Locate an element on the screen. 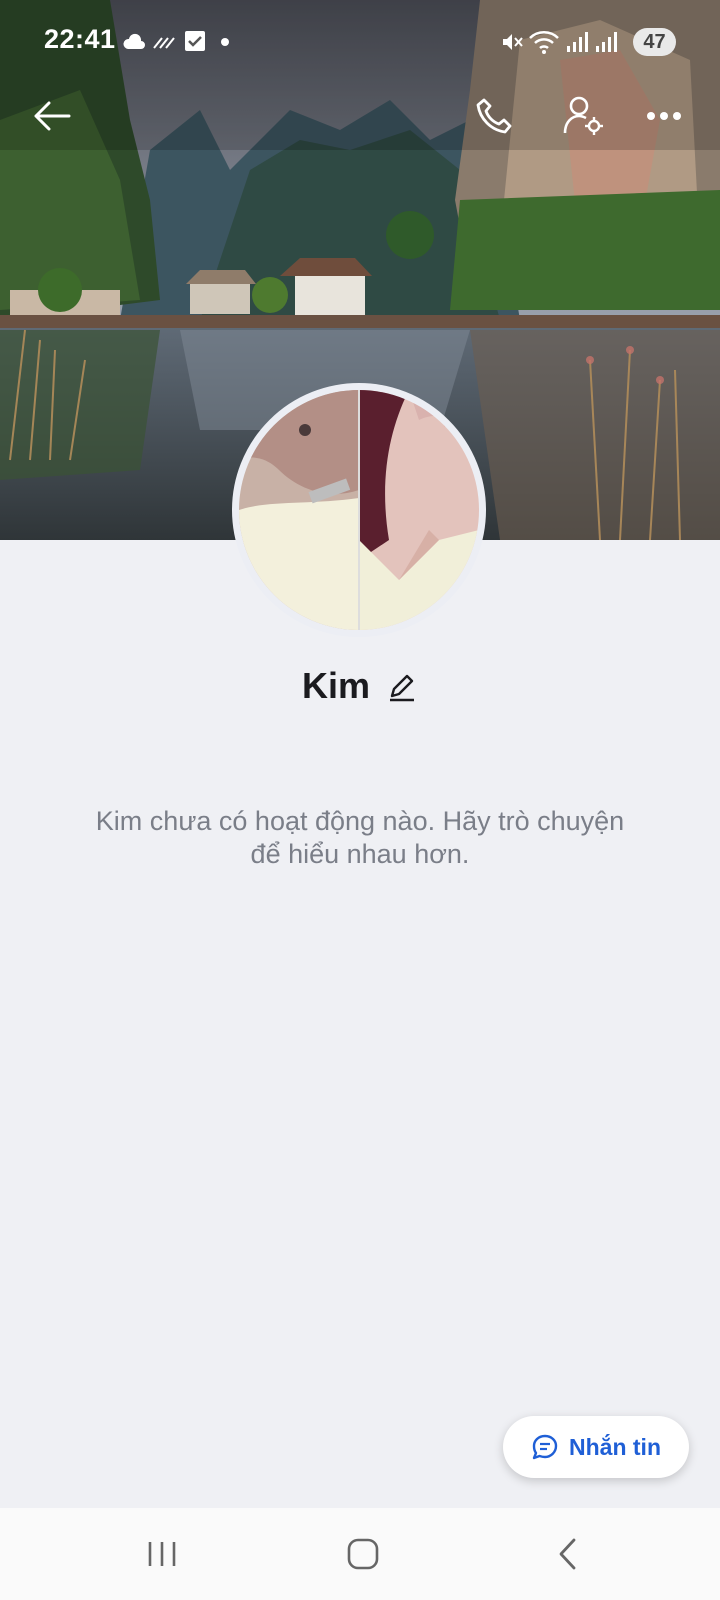 The image size is (720, 1600). send-message-button: Nhắn tin is located at coordinates (596, 1447).